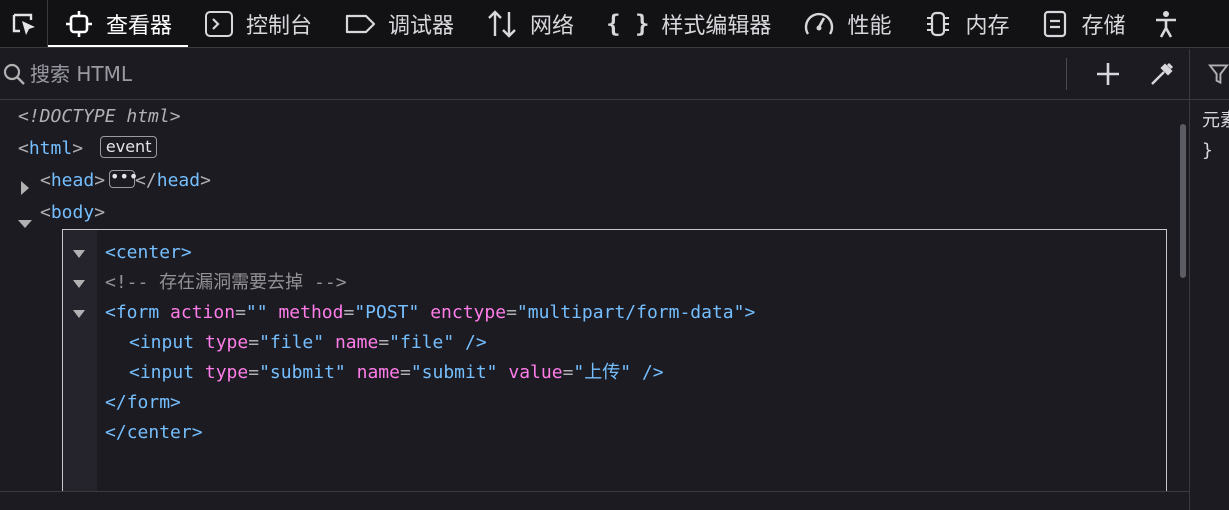 This screenshot has height=510, width=1229. I want to click on tab-console: 控制台, so click(258, 23).